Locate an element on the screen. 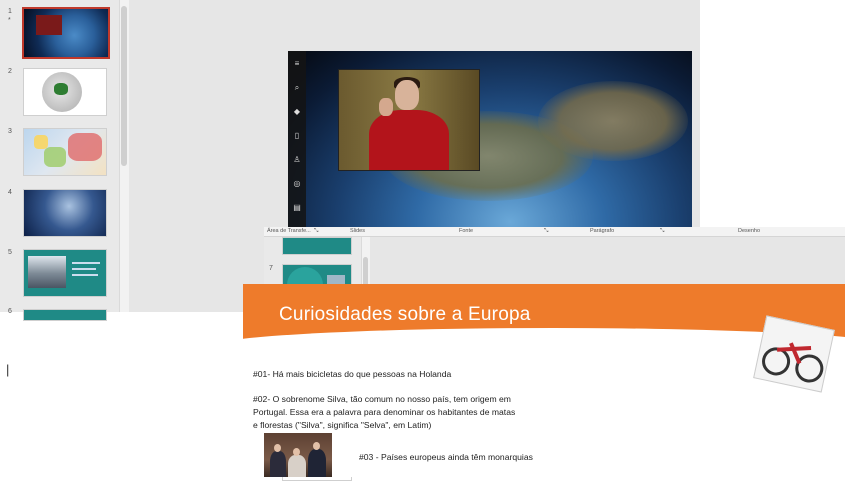 The image size is (845, 481). continent-shape is located at coordinates (613, 121).